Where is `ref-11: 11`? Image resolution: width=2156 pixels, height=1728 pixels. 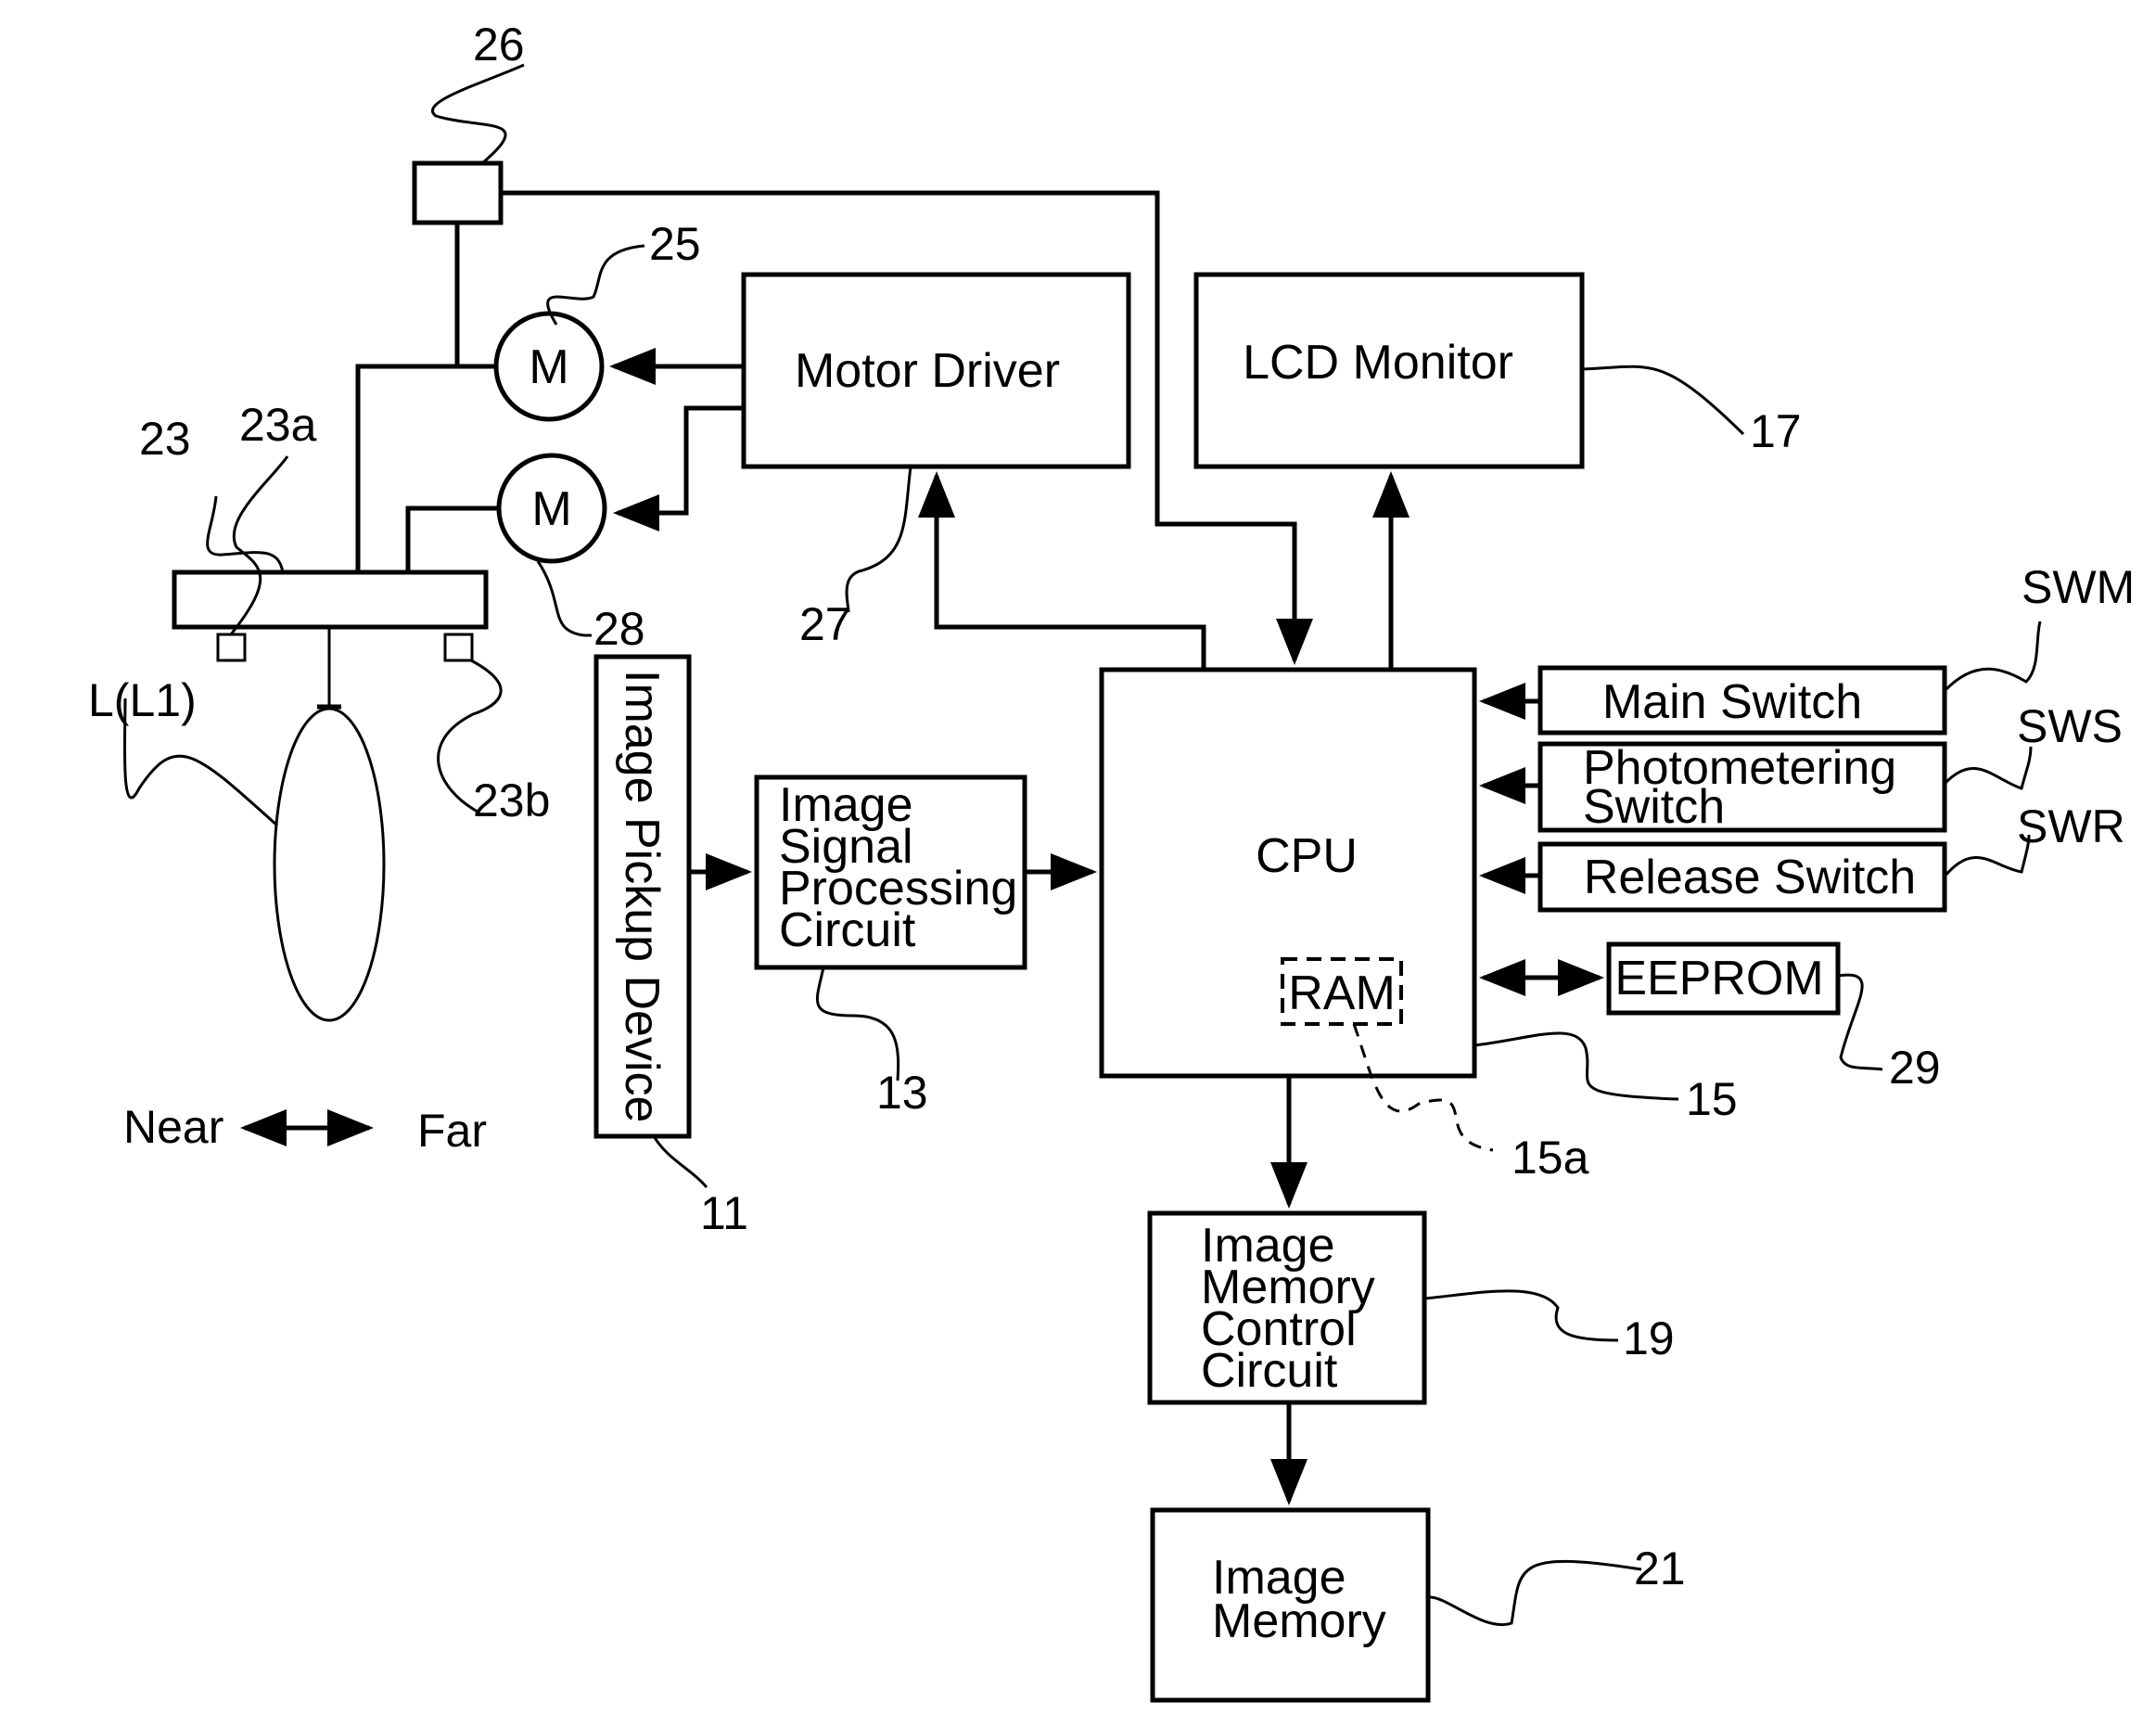 ref-11: 11 is located at coordinates (724, 1213).